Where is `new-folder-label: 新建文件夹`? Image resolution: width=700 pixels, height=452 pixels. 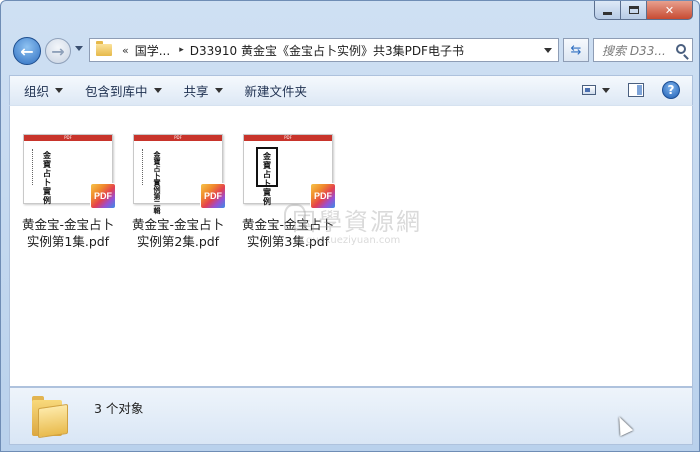 new-folder-label: 新建文件夹 is located at coordinates (276, 91).